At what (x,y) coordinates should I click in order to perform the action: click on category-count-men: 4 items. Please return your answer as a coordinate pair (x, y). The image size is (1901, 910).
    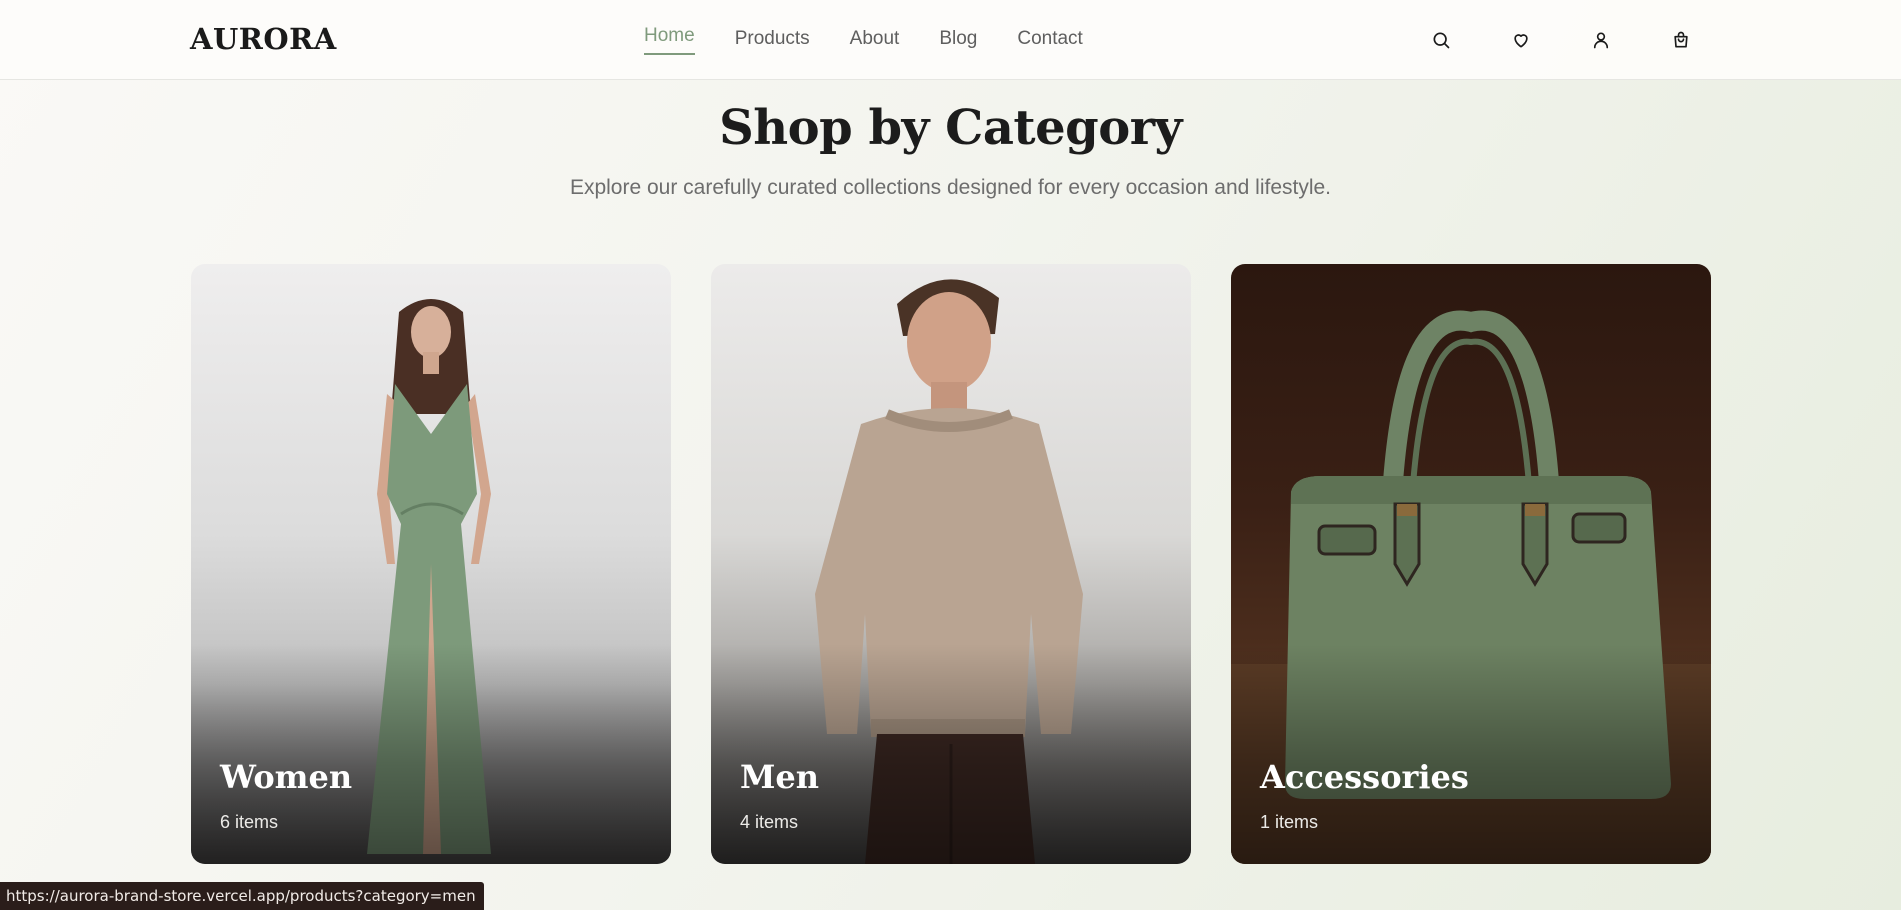
    Looking at the image, I should click on (769, 822).